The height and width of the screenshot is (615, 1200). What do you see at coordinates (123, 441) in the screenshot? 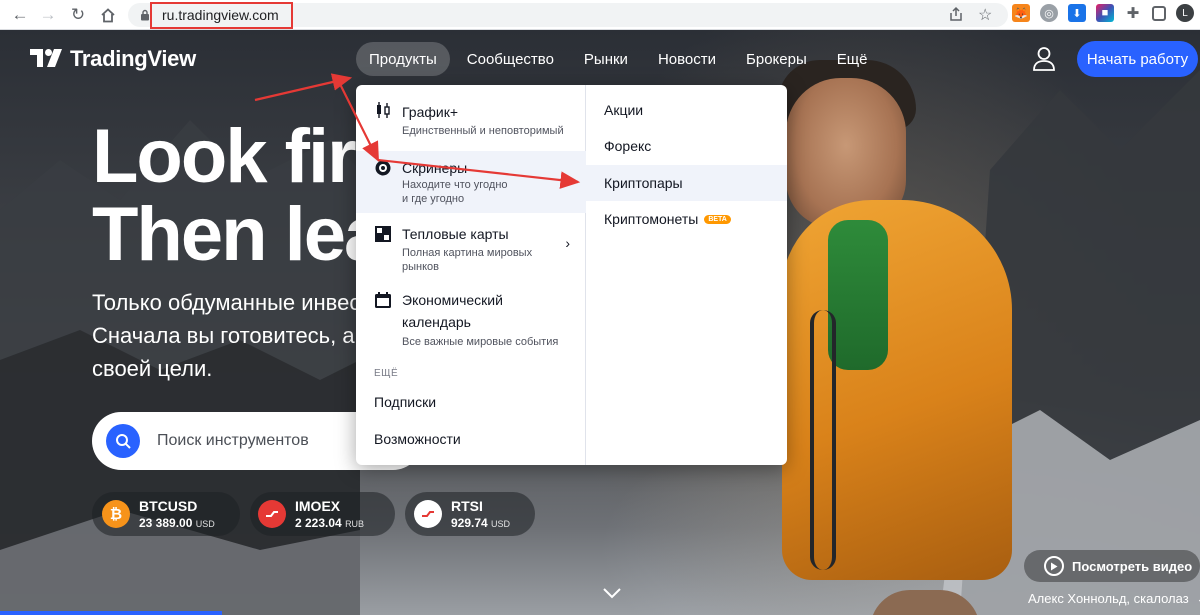
I see `search-icon` at bounding box center [123, 441].